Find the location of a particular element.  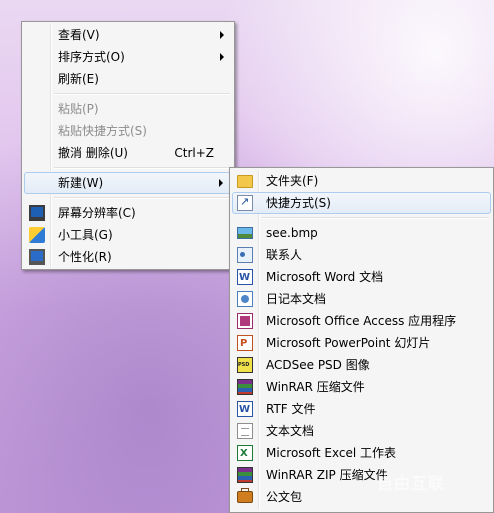

menu-item-personalize: 个性化(R) is located at coordinates (128, 257).